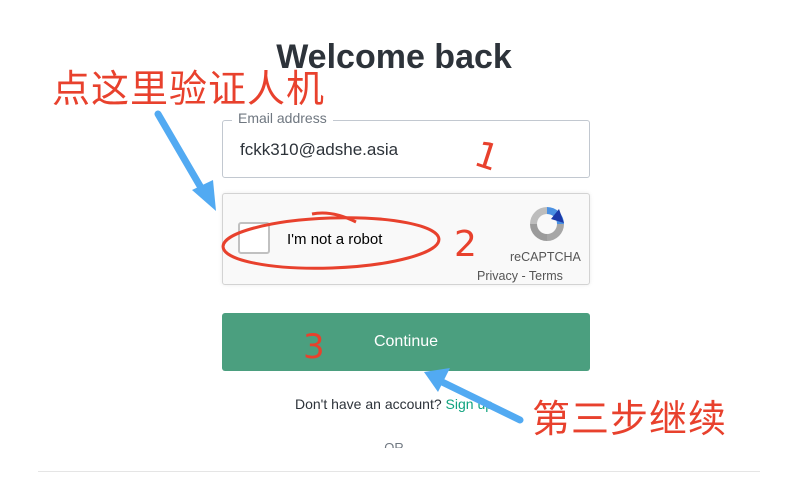  I want to click on continue-button-label: Continue, so click(406, 341).